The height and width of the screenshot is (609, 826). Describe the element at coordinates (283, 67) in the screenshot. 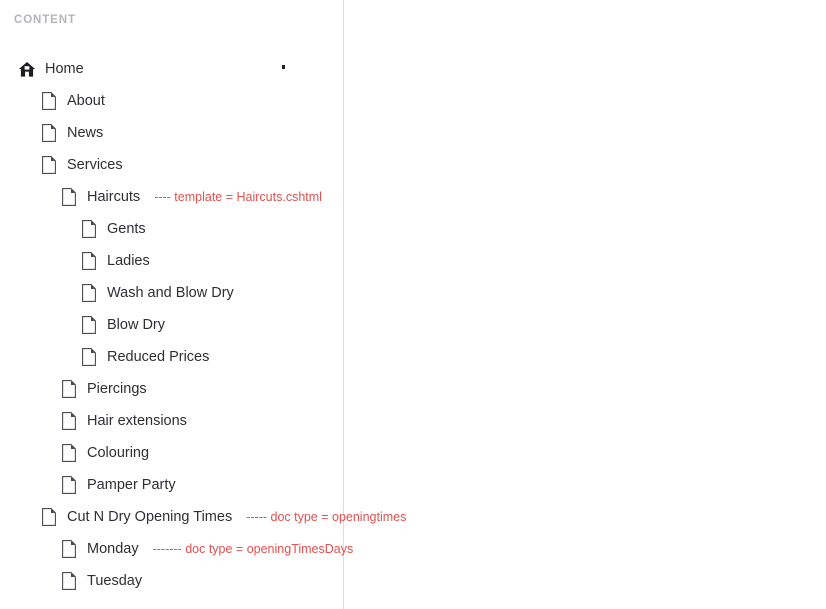

I see `stray-dot-marker` at that location.